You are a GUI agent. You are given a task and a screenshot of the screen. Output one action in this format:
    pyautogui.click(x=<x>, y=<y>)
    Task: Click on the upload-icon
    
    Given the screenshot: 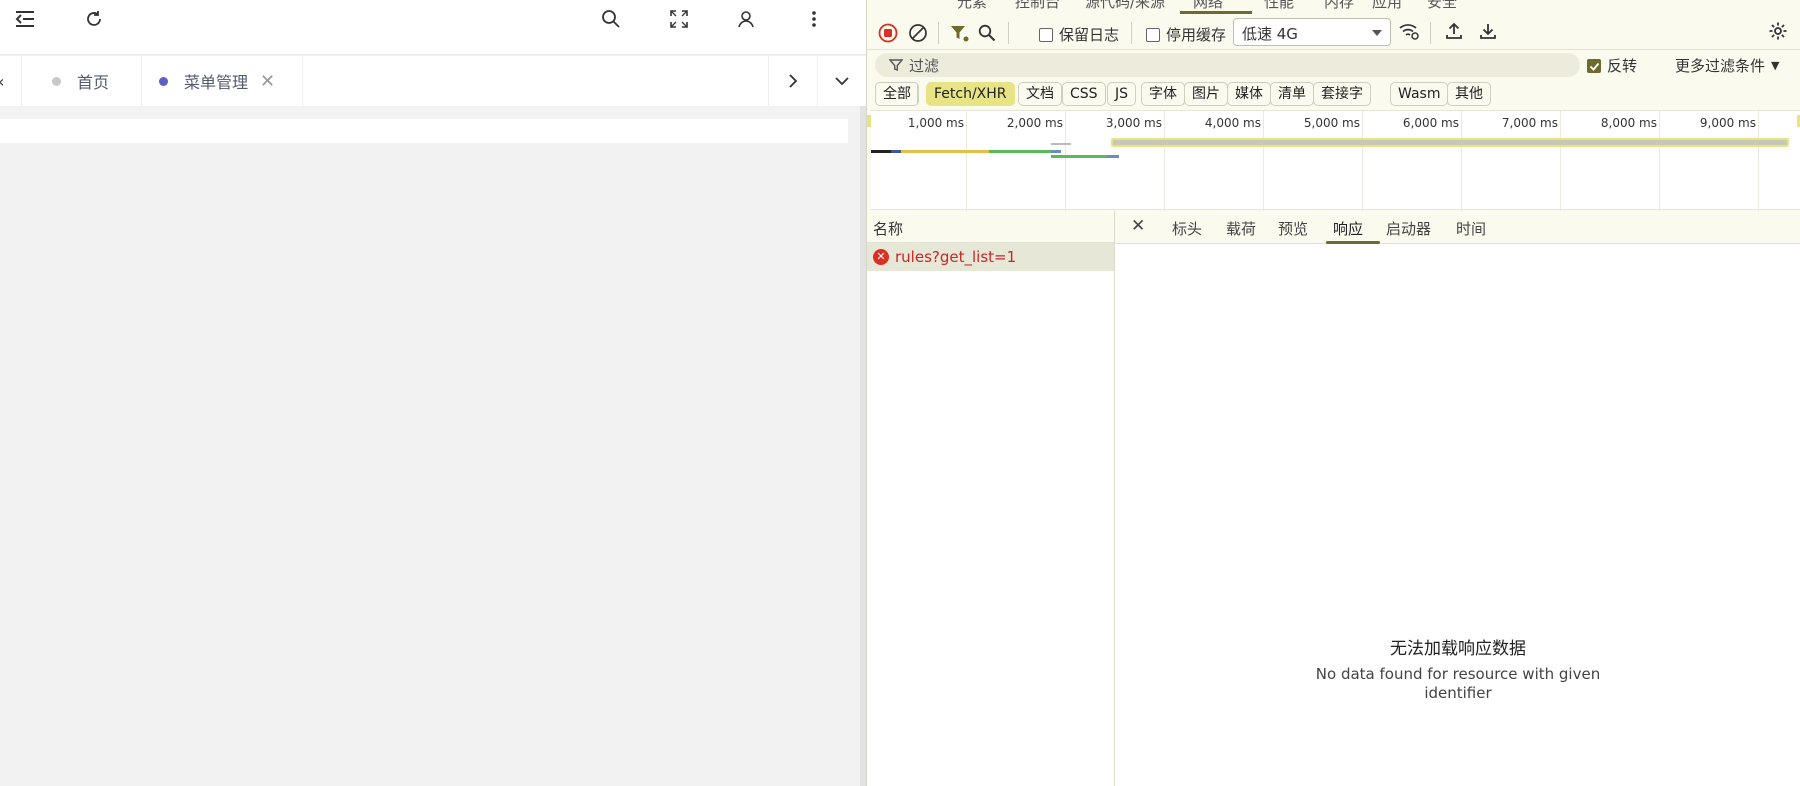 What is the action you would take?
    pyautogui.click(x=1454, y=31)
    